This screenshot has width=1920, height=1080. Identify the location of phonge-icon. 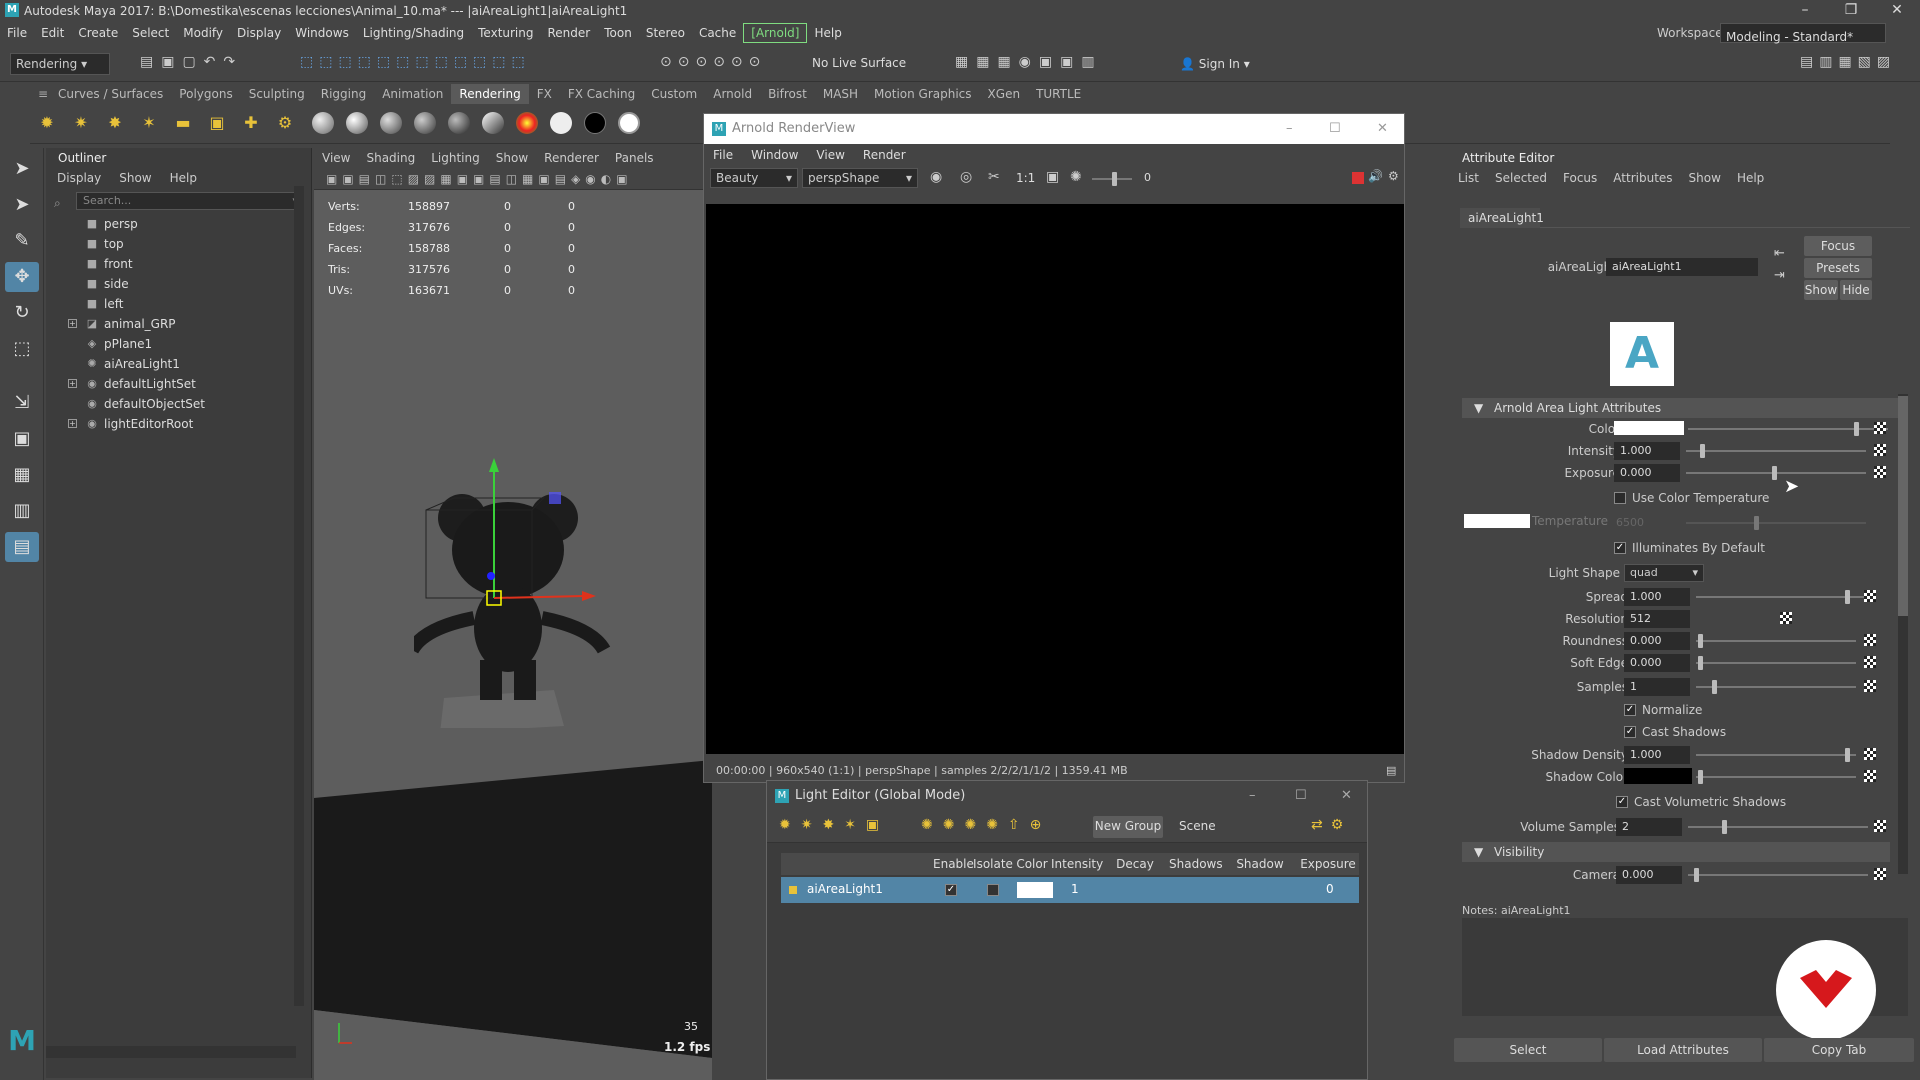
(424, 123).